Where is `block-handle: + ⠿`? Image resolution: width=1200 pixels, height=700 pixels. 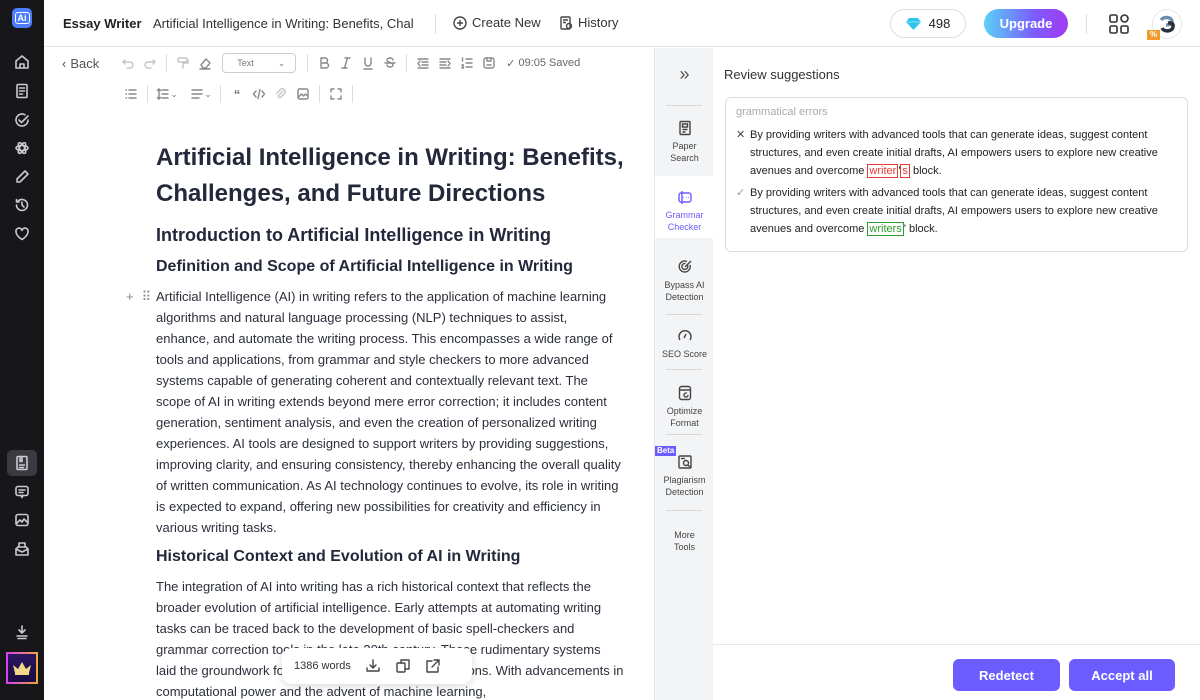
block-handle: + ⠿ is located at coordinates (138, 296).